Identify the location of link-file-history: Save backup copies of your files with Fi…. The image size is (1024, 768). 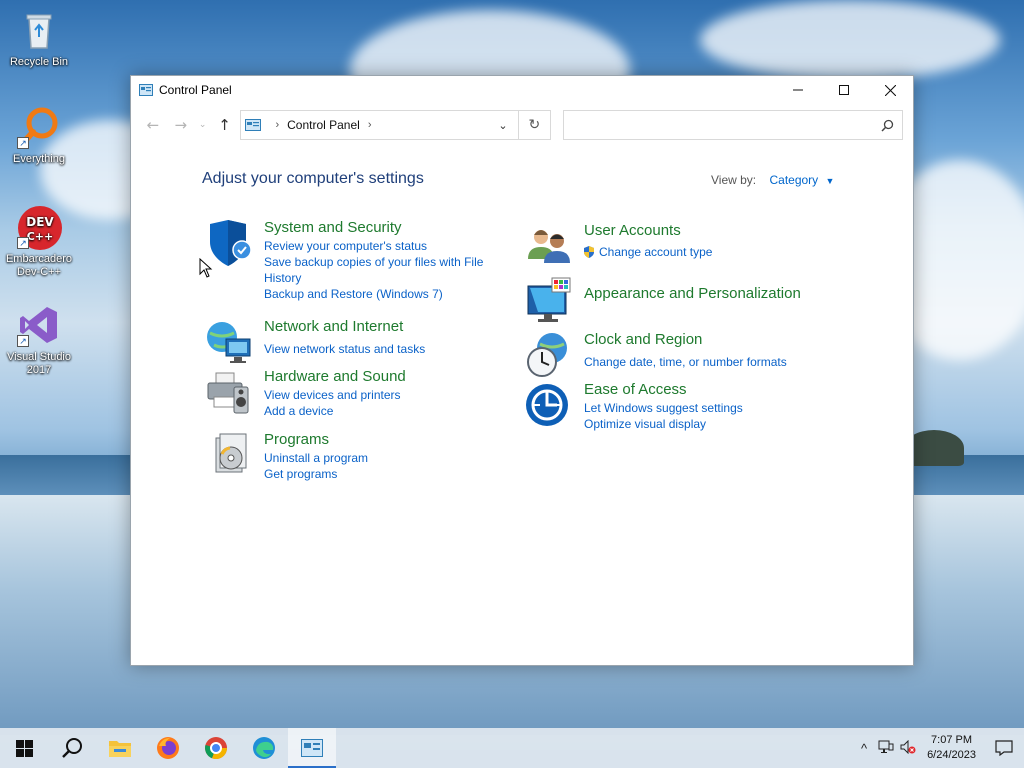
(379, 270).